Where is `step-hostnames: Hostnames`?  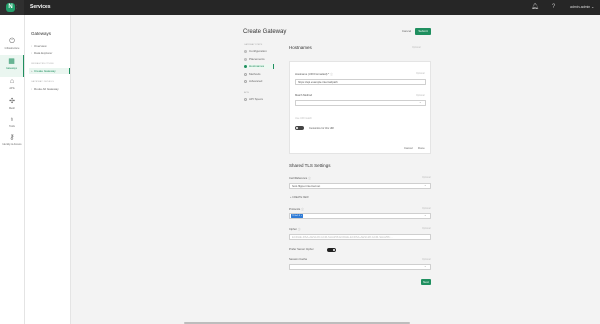
step-hostnames: Hostnames is located at coordinates (259, 66).